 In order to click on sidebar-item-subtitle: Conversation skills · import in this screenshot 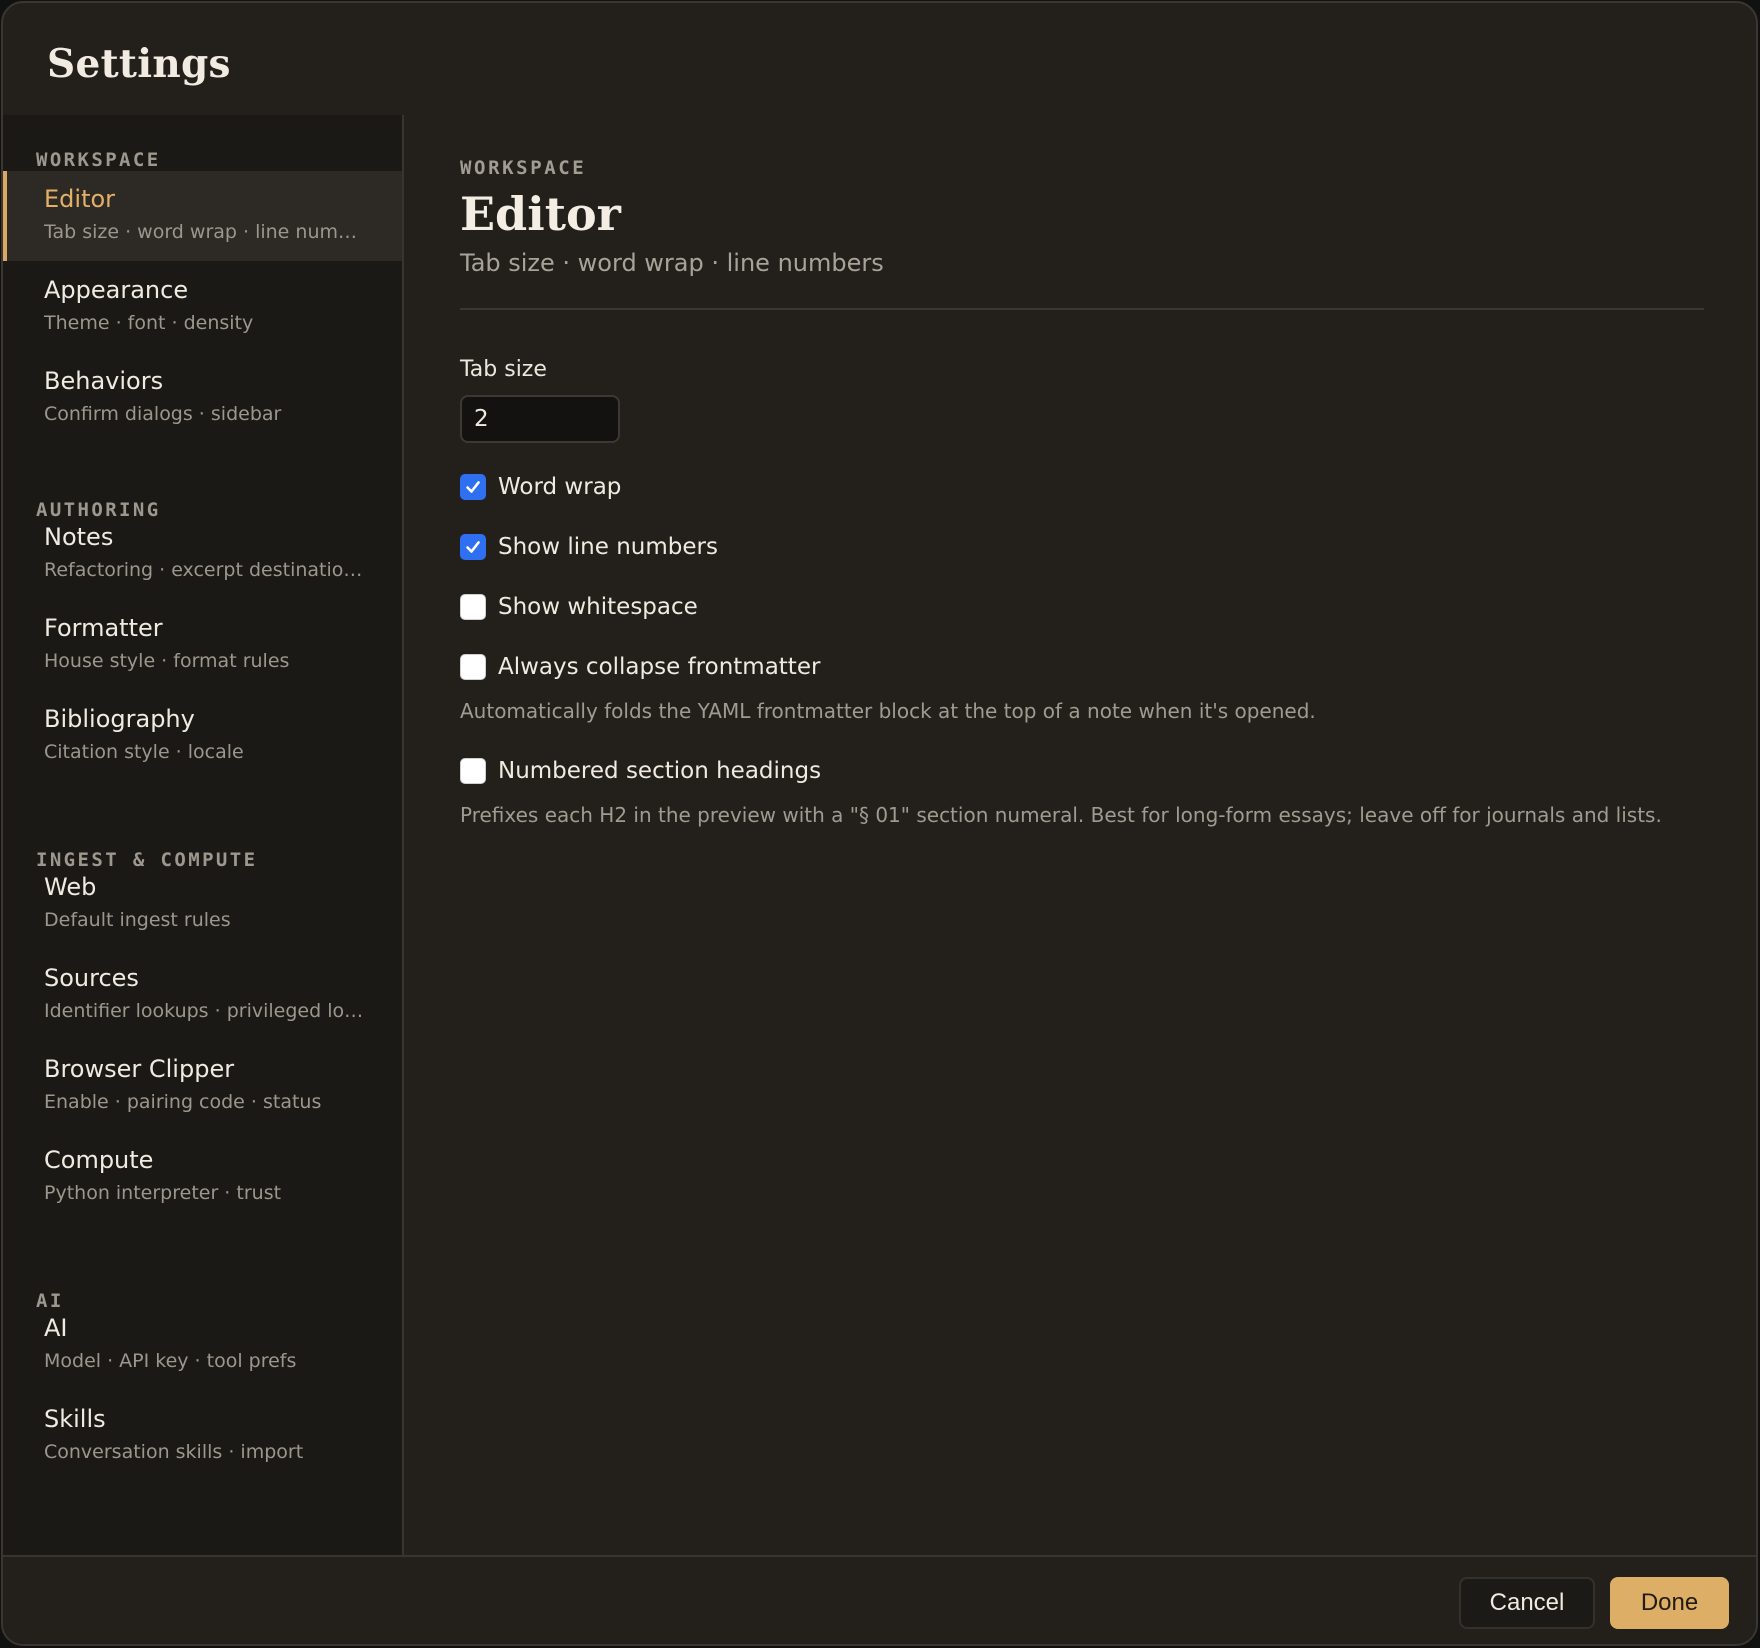, I will do `click(174, 1452)`.